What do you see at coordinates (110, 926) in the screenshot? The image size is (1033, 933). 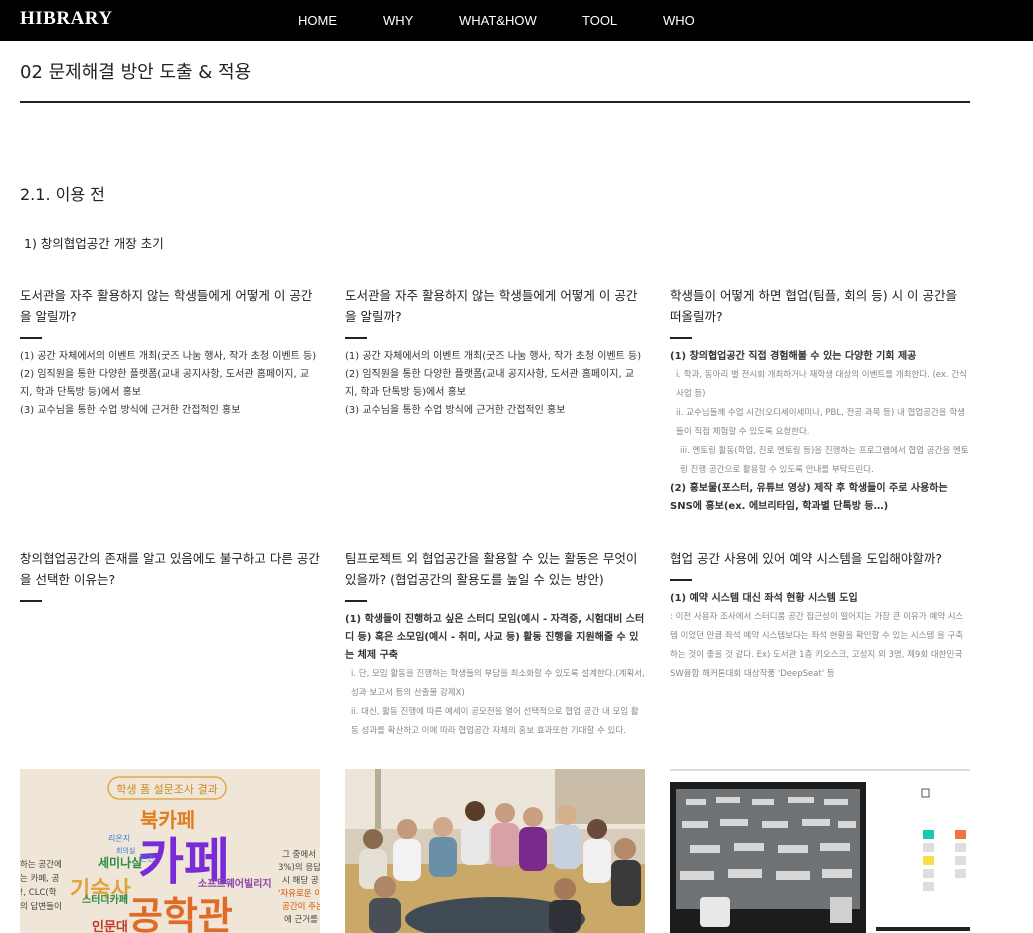 I see `word-humanities: 인문대` at bounding box center [110, 926].